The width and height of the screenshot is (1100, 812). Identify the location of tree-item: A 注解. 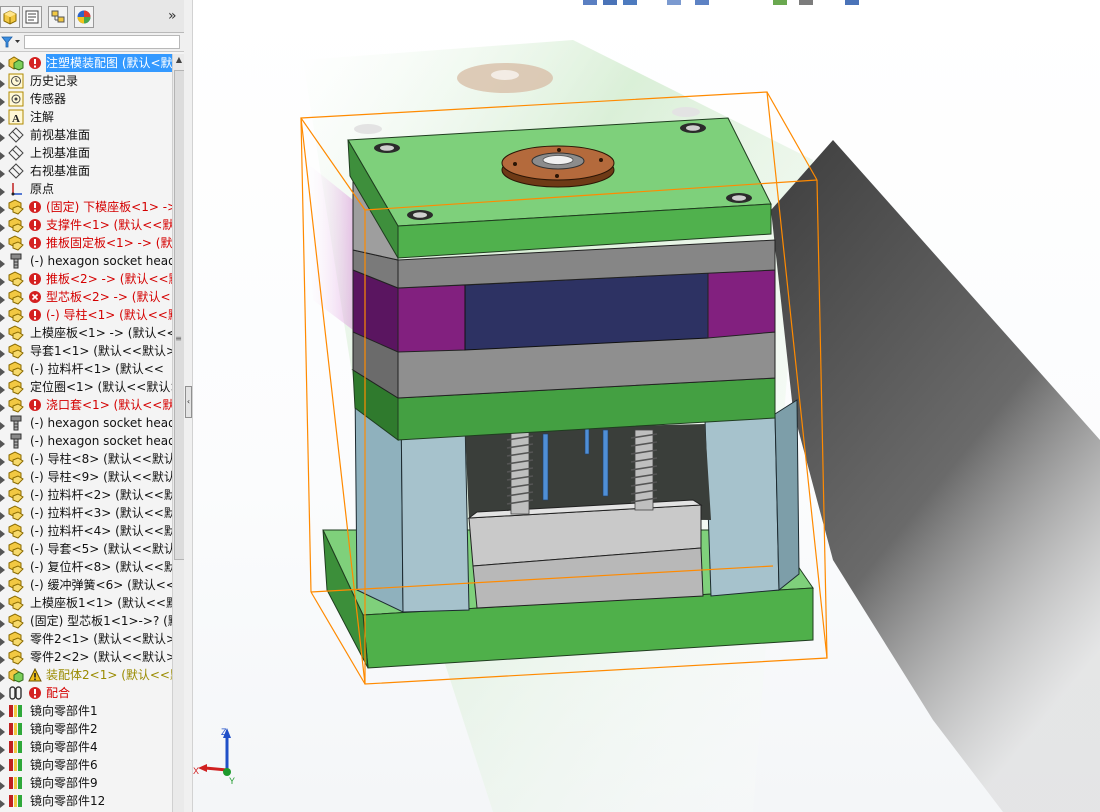
(86, 117).